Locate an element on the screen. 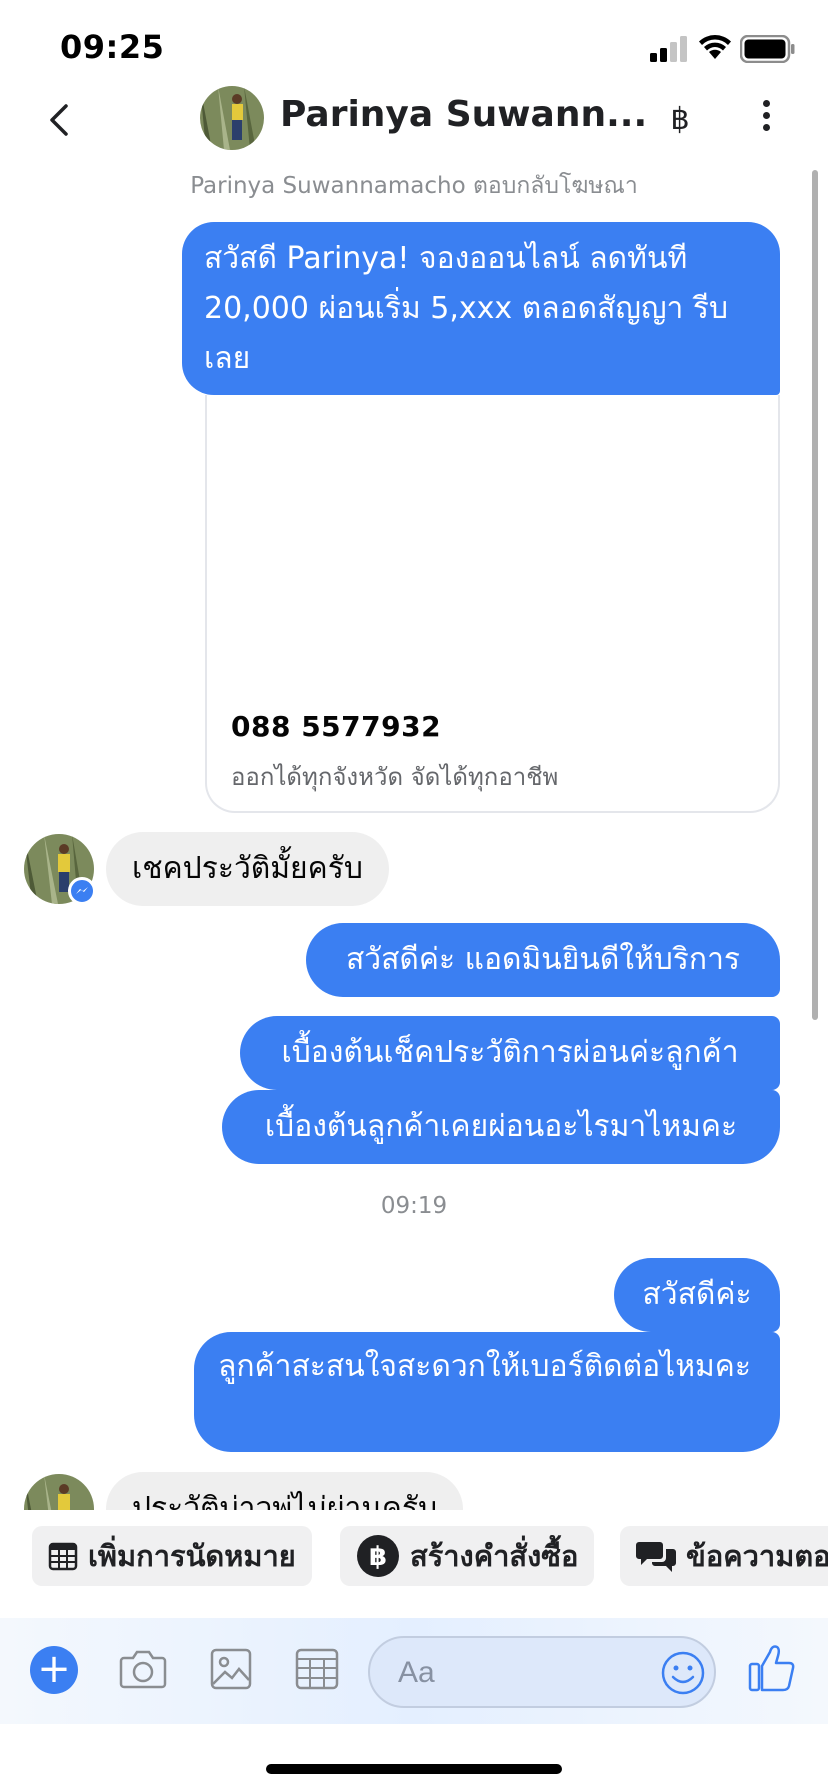 Image resolution: width=828 pixels, height=1792 pixels. add-icon: + is located at coordinates (54, 1670).